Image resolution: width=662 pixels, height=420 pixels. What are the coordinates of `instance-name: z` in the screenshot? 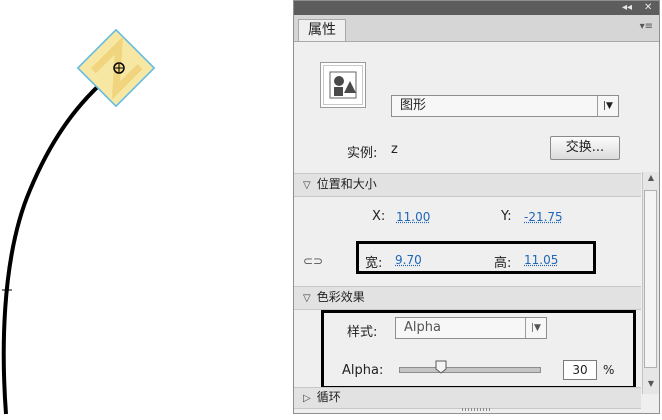 It's located at (394, 149).